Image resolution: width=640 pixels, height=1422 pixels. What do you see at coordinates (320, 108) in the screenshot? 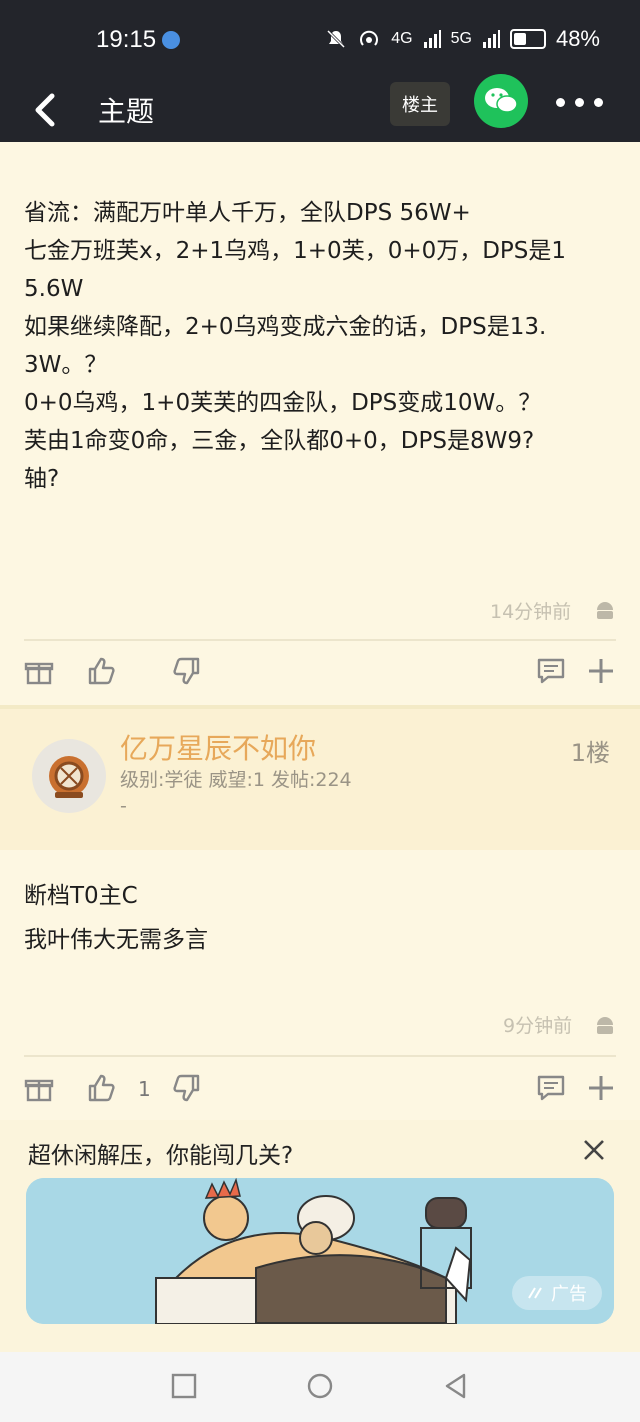
I see `top-navbar: 主题 楼主` at bounding box center [320, 108].